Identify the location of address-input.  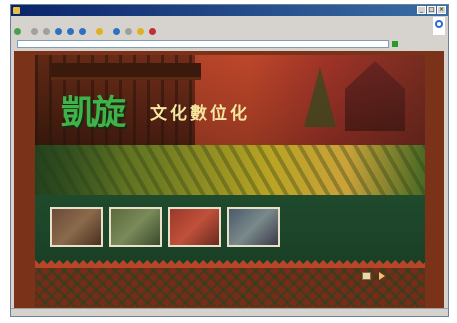
(203, 43).